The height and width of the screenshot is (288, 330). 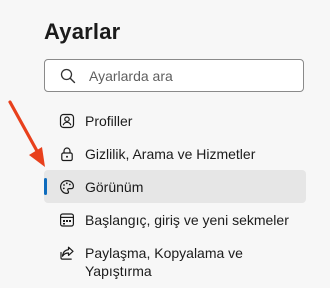 I want to click on page-title: Ayarlar, so click(x=82, y=31).